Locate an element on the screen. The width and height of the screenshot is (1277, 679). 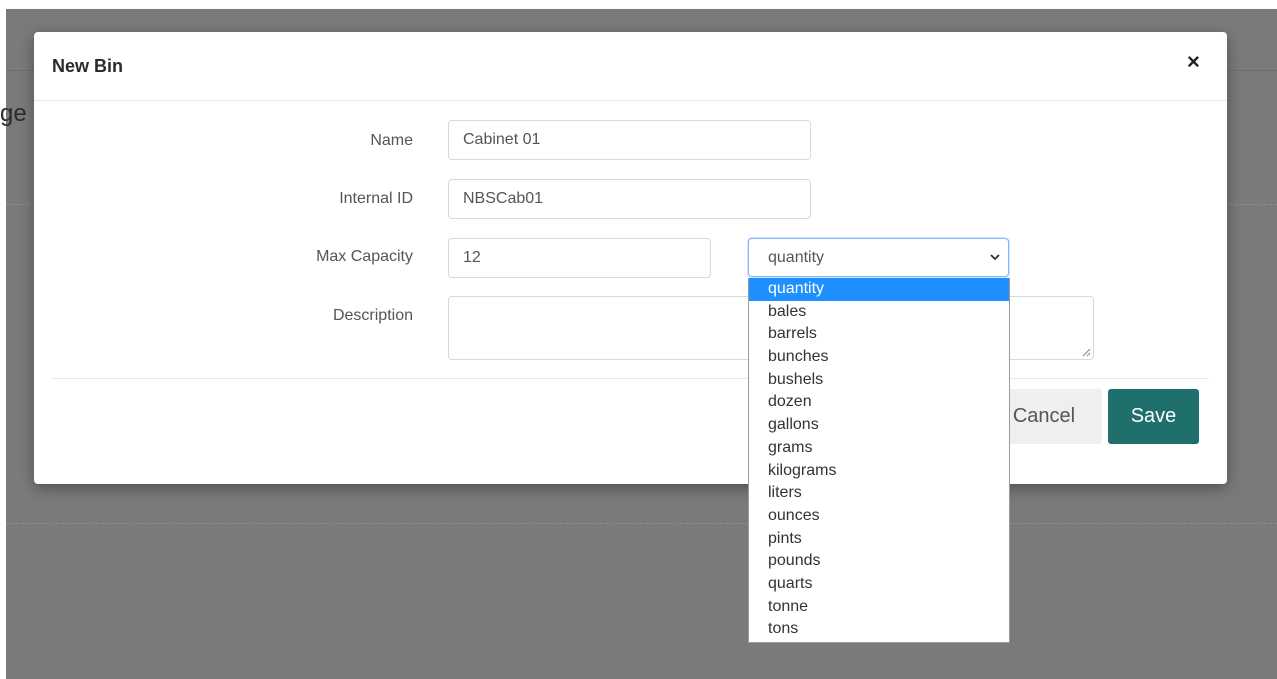
close-icon: × is located at coordinates (1193, 62).